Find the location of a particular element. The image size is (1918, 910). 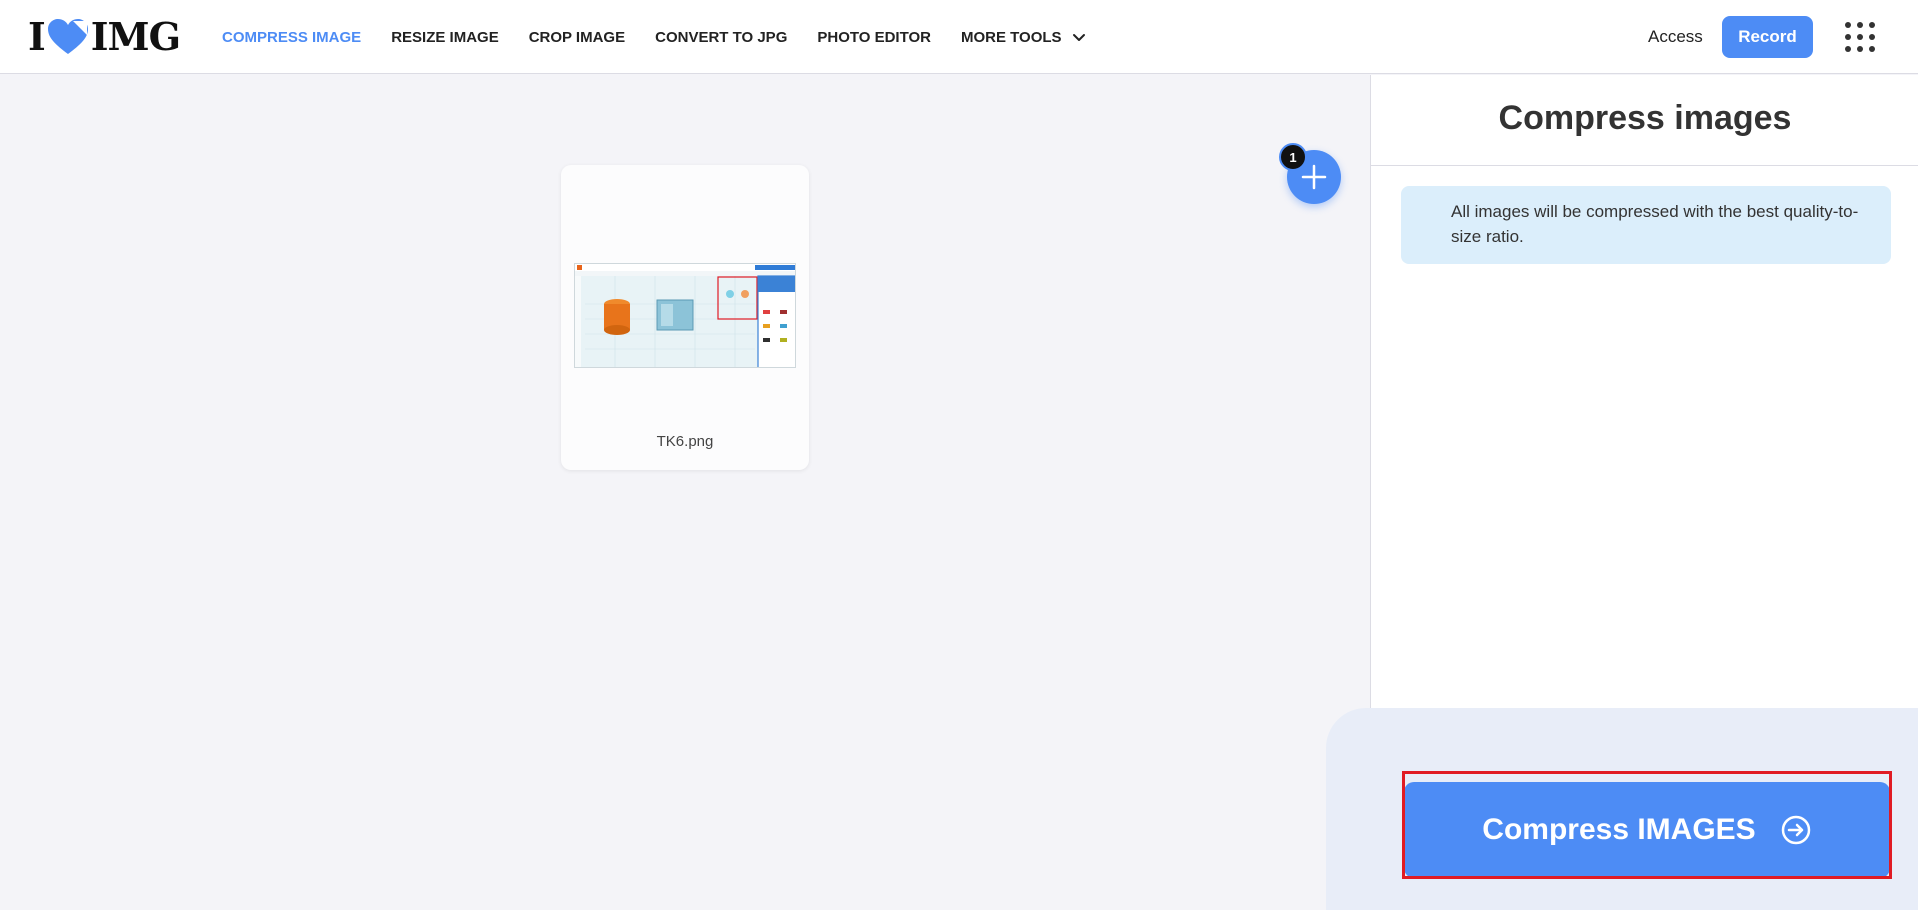

access-link: Access is located at coordinates (1675, 37).